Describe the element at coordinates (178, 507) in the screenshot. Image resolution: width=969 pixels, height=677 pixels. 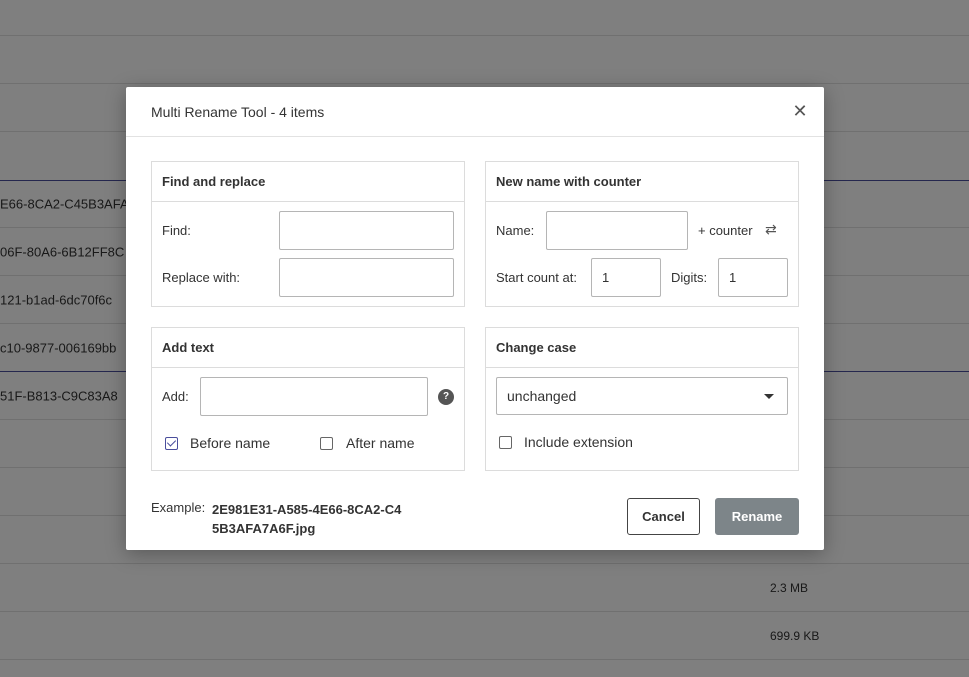
I see `example-label: Example:` at that location.